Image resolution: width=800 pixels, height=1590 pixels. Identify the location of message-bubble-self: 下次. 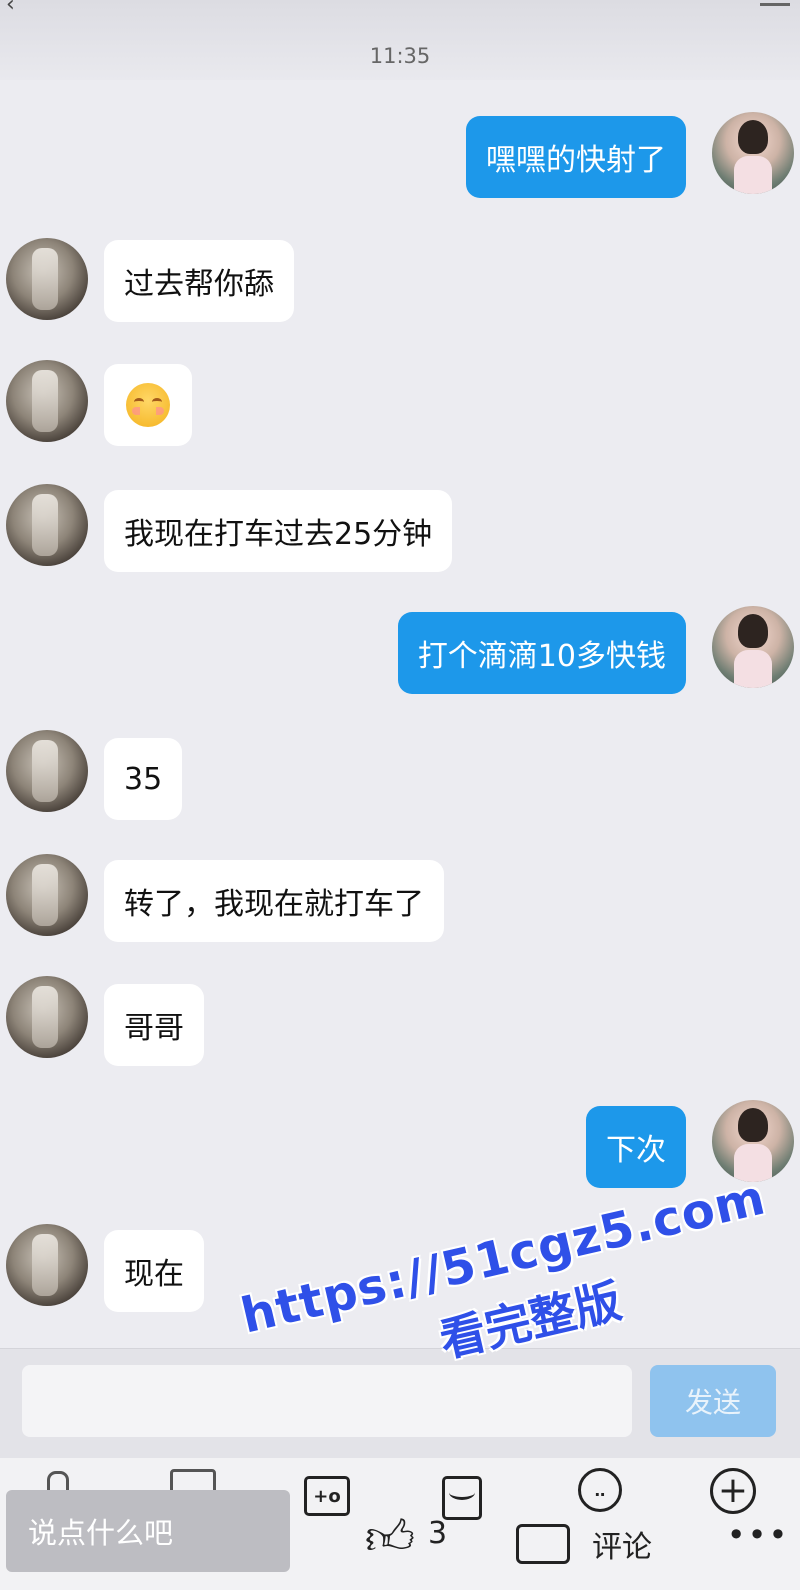
(636, 1147).